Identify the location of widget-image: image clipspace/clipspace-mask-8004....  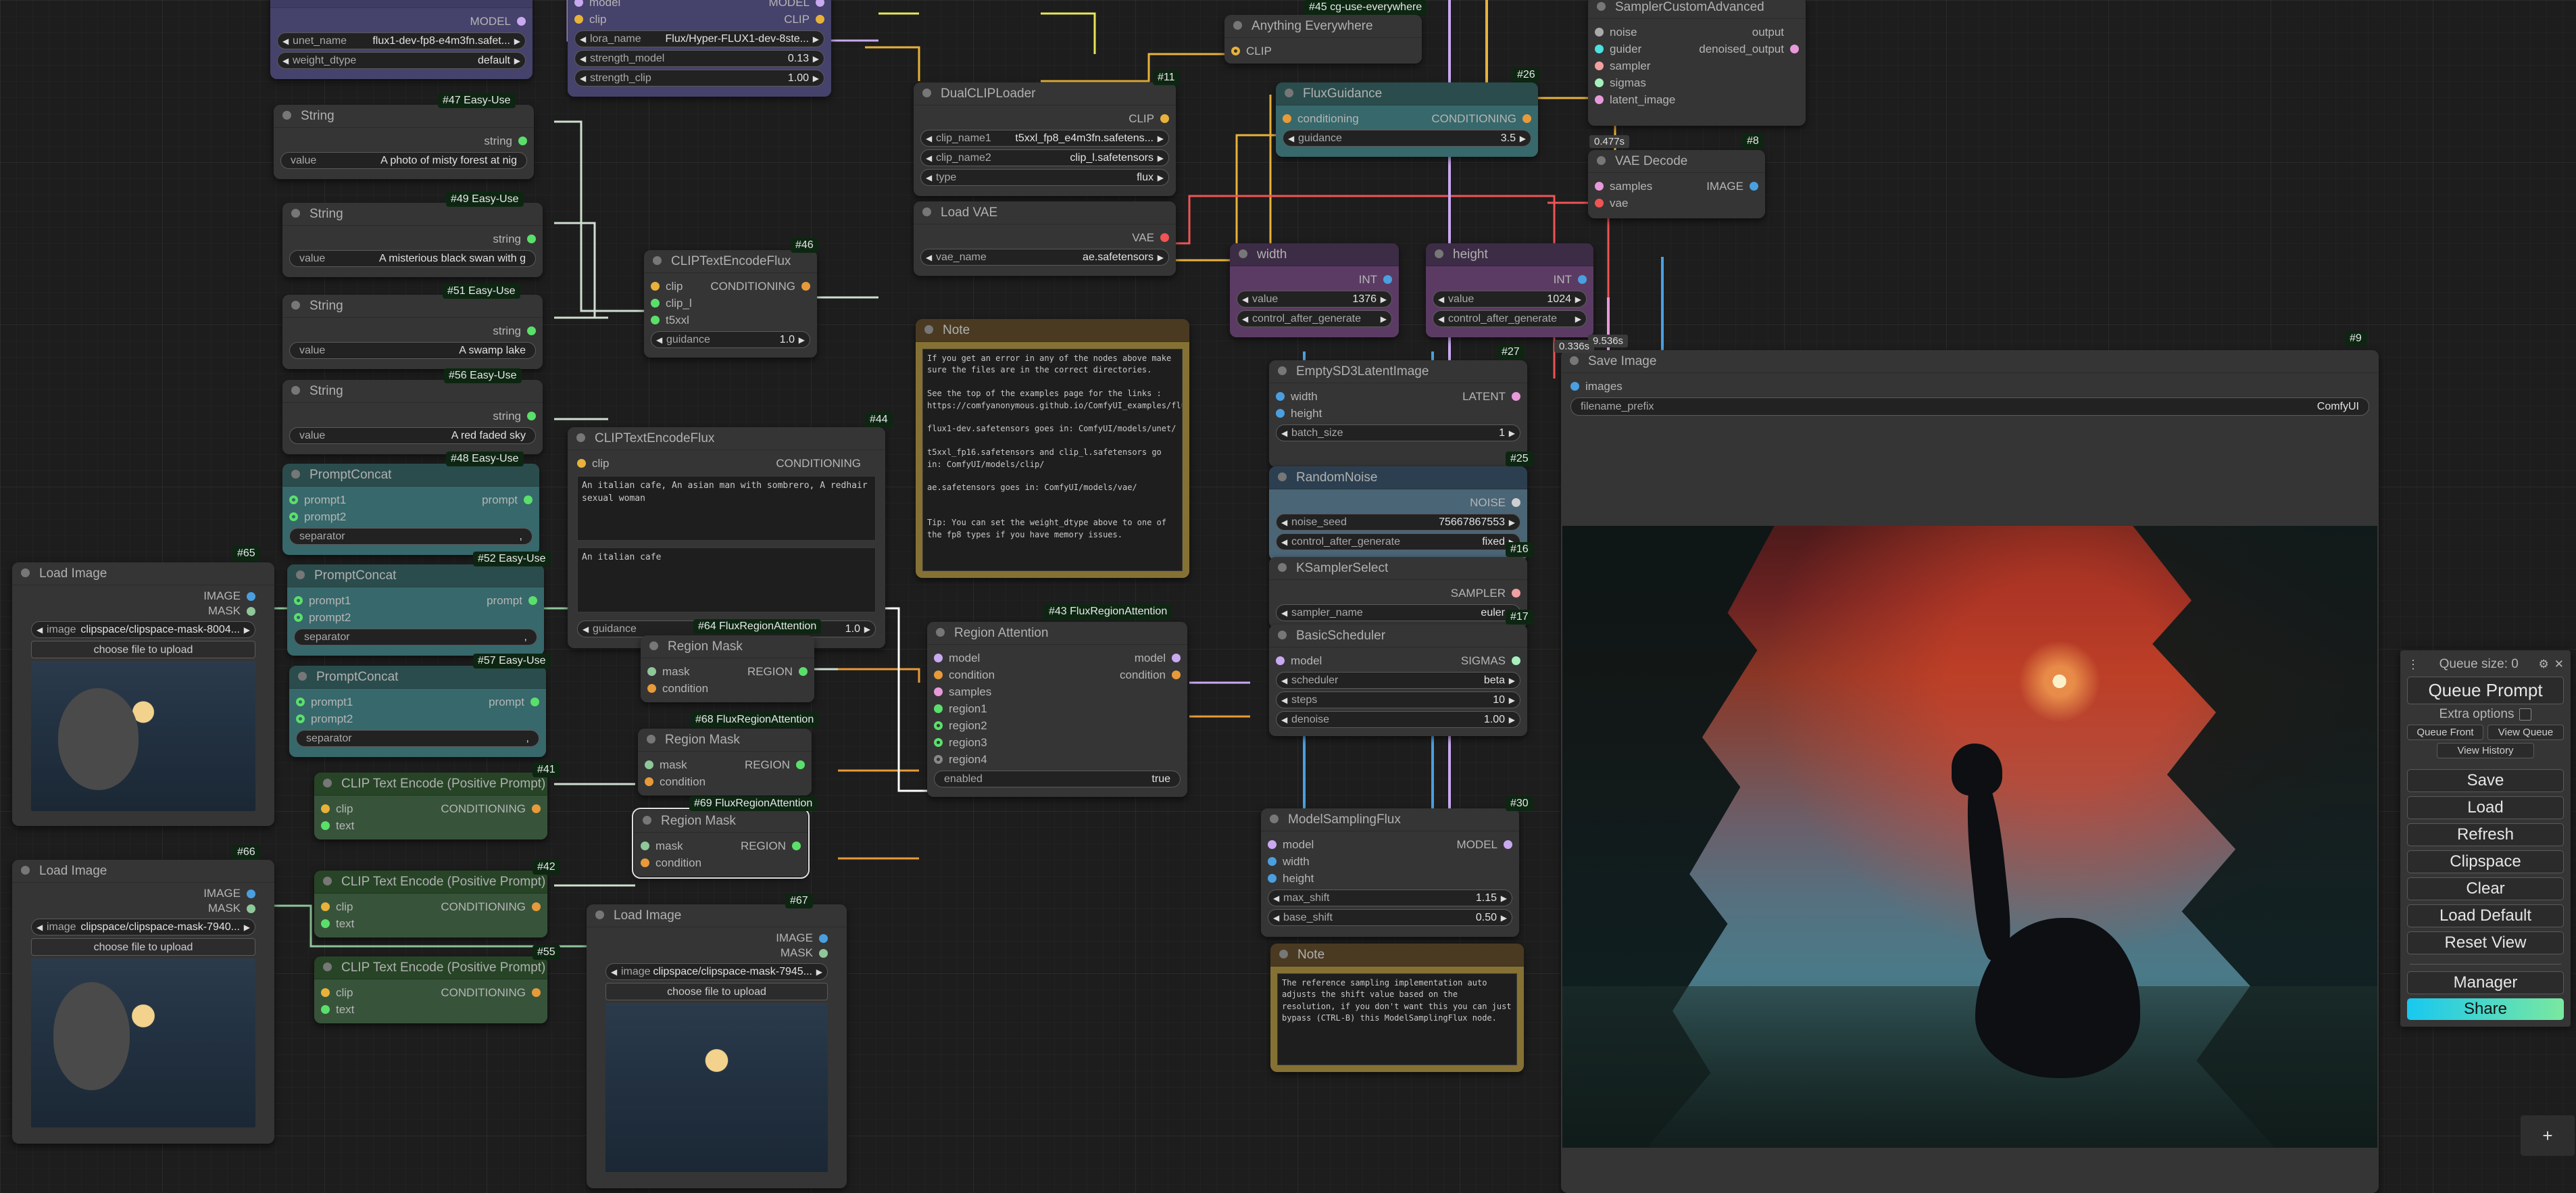
(143, 629).